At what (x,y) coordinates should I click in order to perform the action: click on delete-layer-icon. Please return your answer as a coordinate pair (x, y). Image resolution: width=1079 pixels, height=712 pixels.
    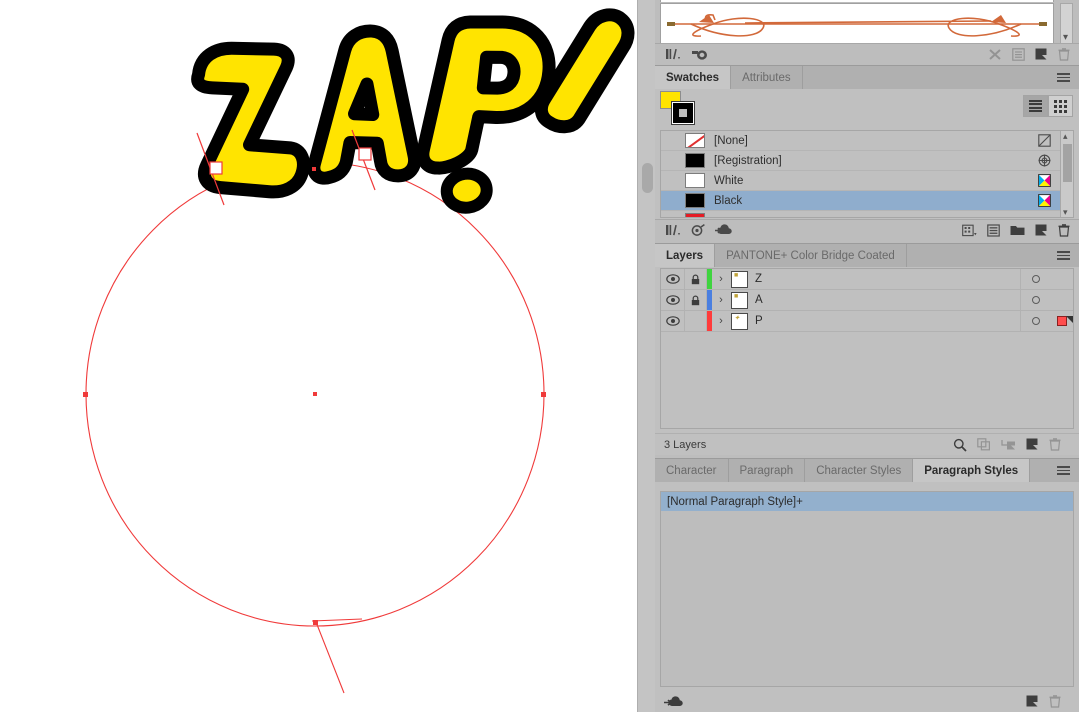
    Looking at the image, I should click on (1055, 444).